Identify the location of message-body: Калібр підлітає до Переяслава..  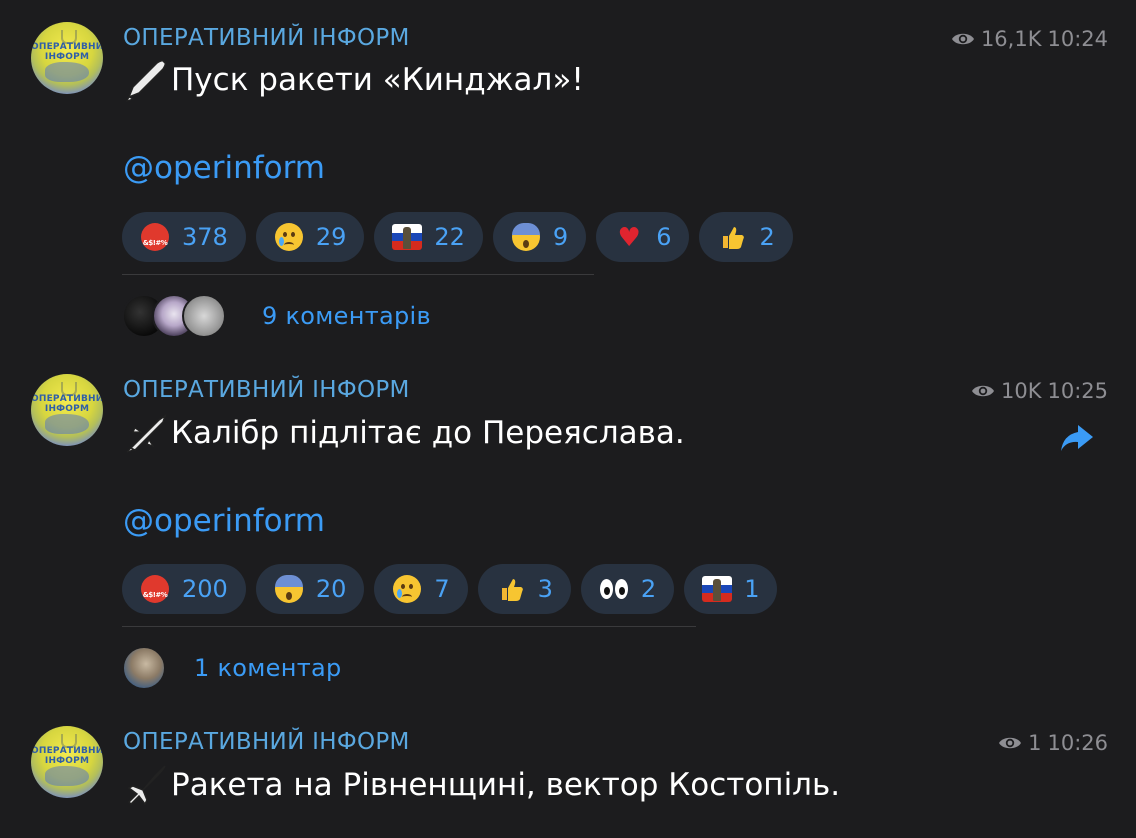
(428, 433).